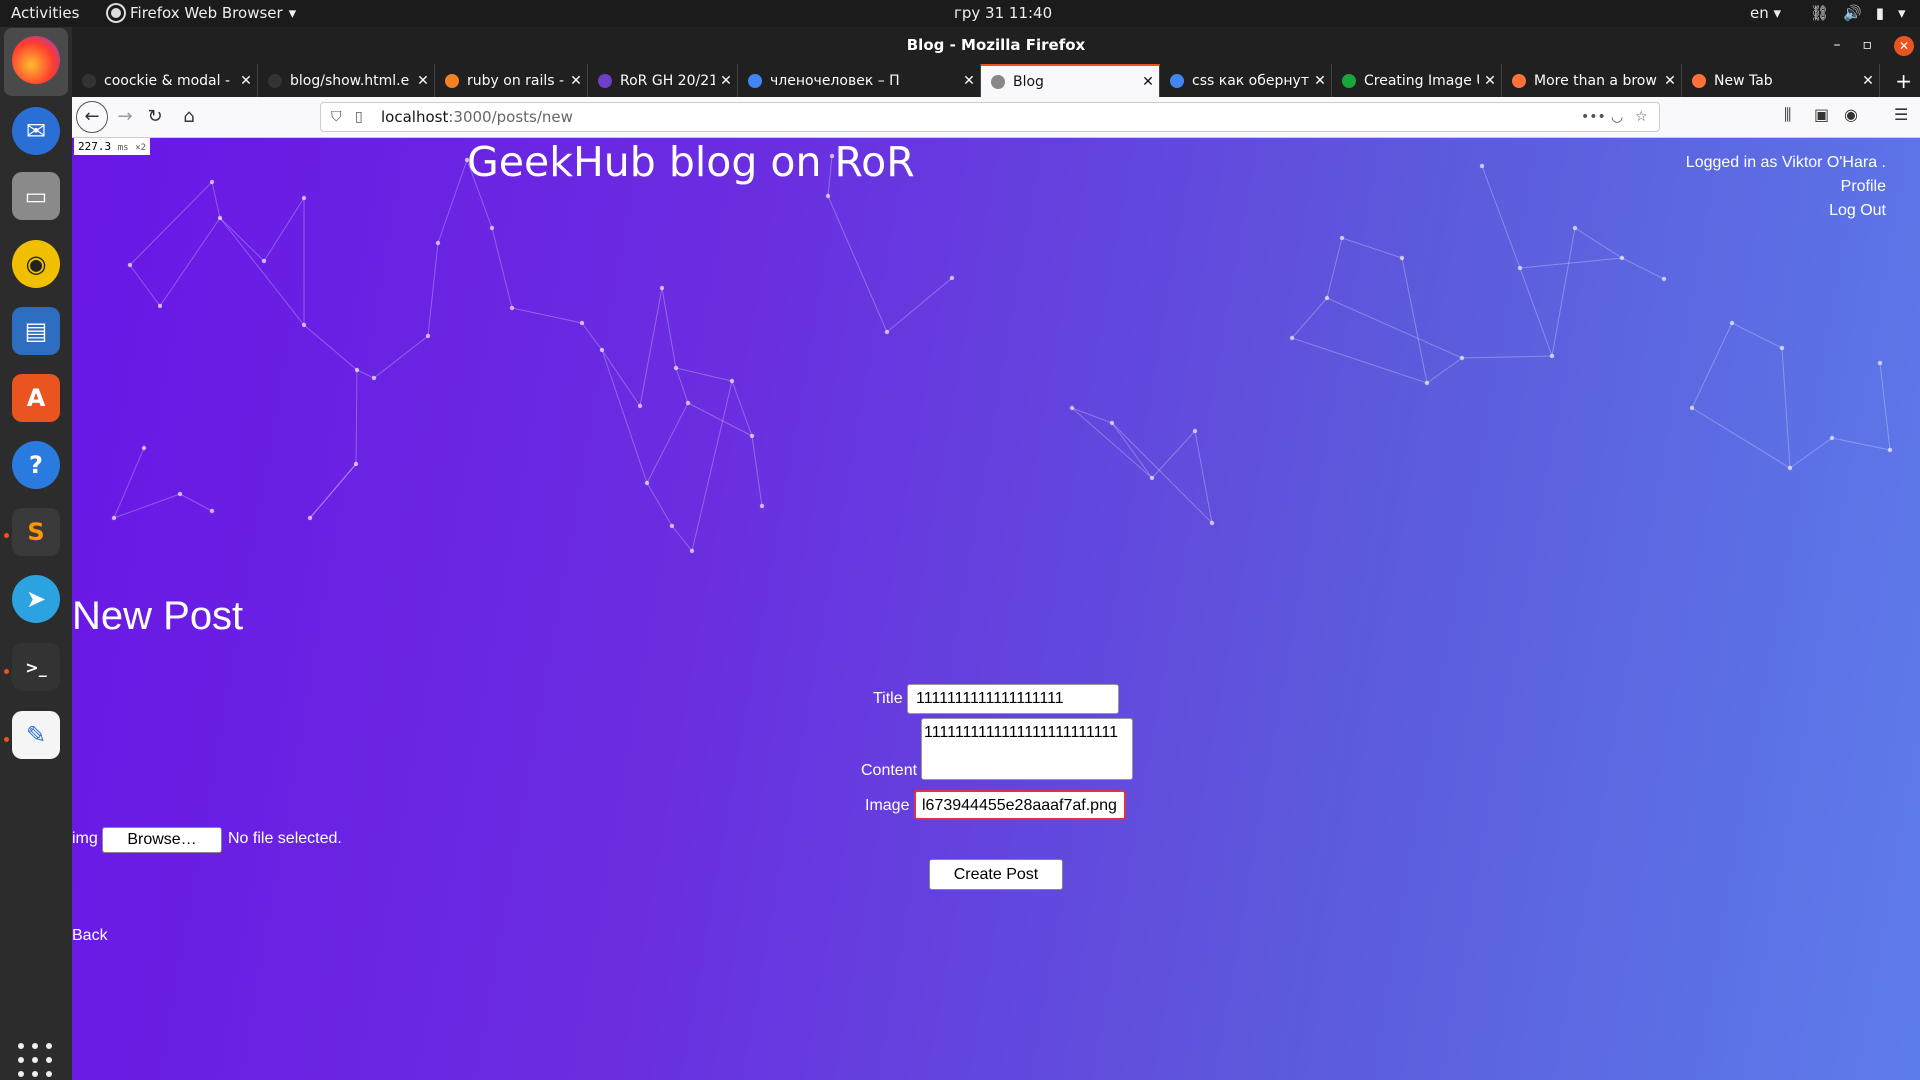  I want to click on tab-label: More than a brow, so click(1595, 80).